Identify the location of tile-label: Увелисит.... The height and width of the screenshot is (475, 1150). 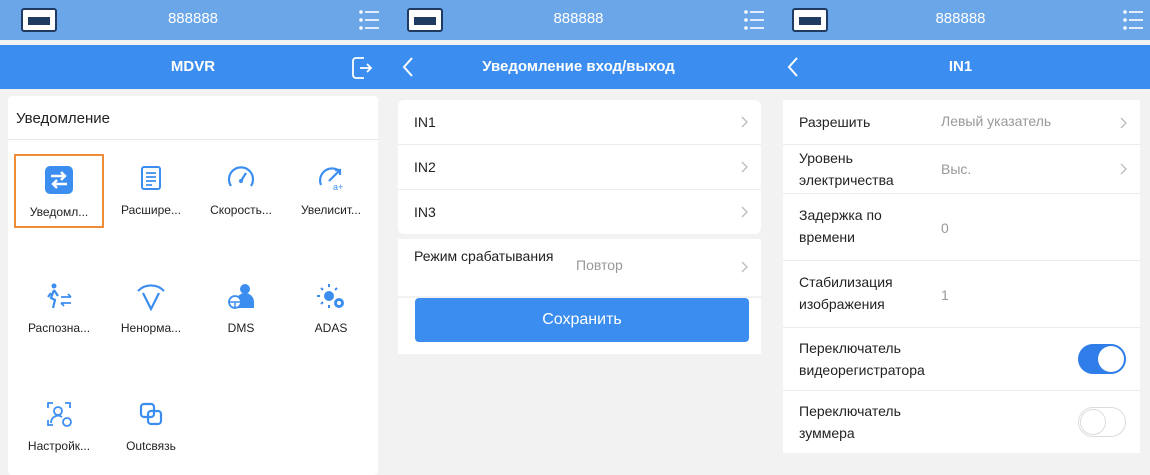
(331, 210).